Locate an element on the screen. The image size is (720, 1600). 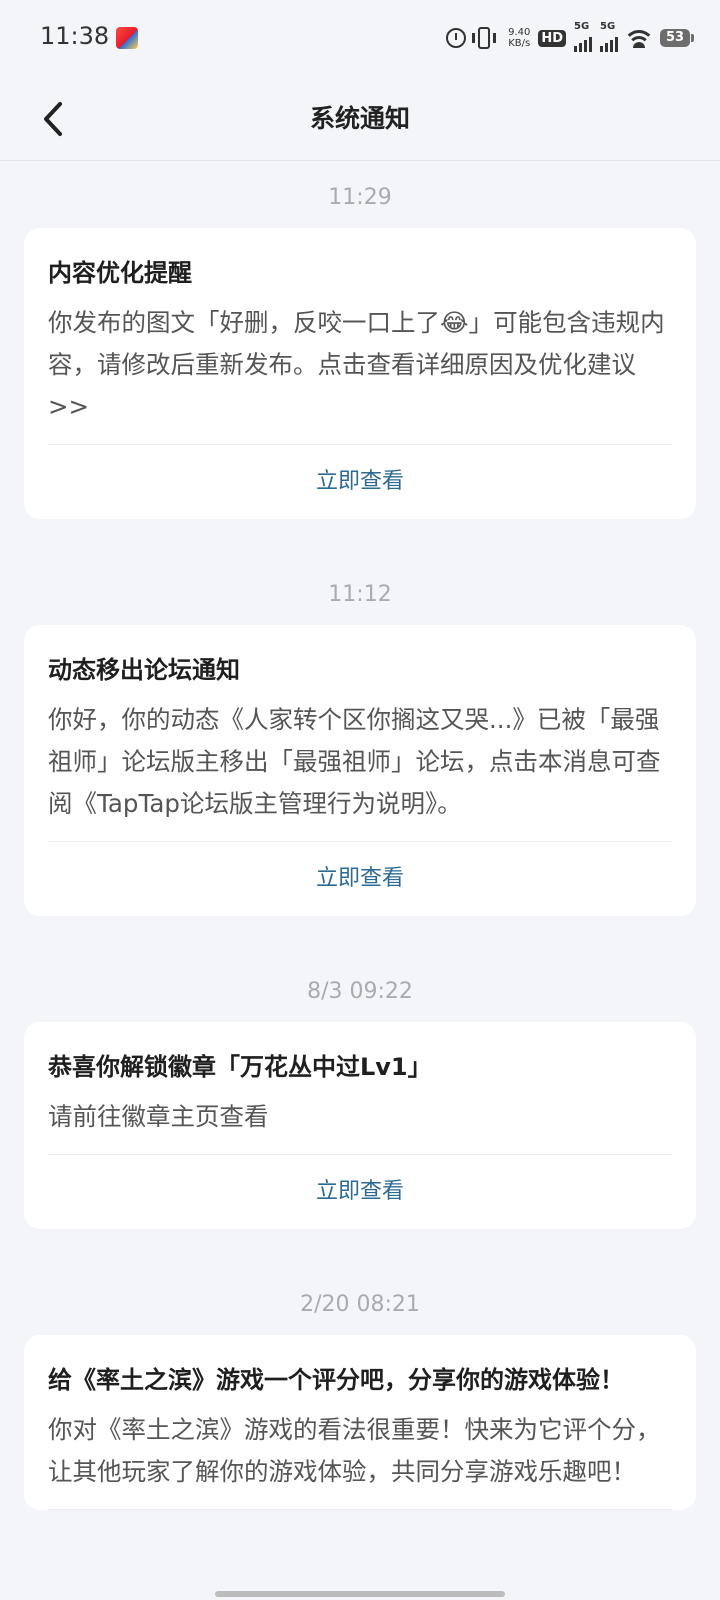
home-indicator is located at coordinates (360, 1594).